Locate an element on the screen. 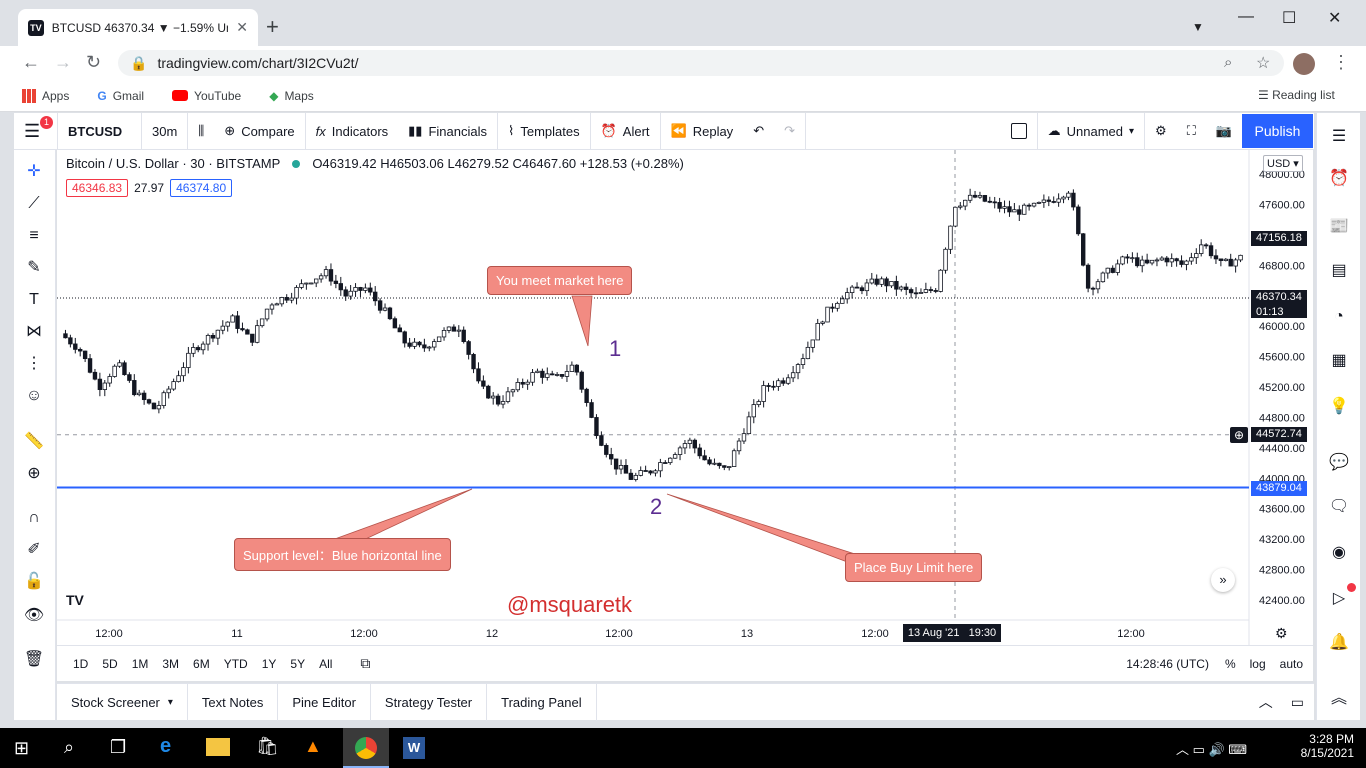  browser-tab: TV BTCUSD 46370.34 ▼ −1.59% Unn ✕ is located at coordinates (138, 27).